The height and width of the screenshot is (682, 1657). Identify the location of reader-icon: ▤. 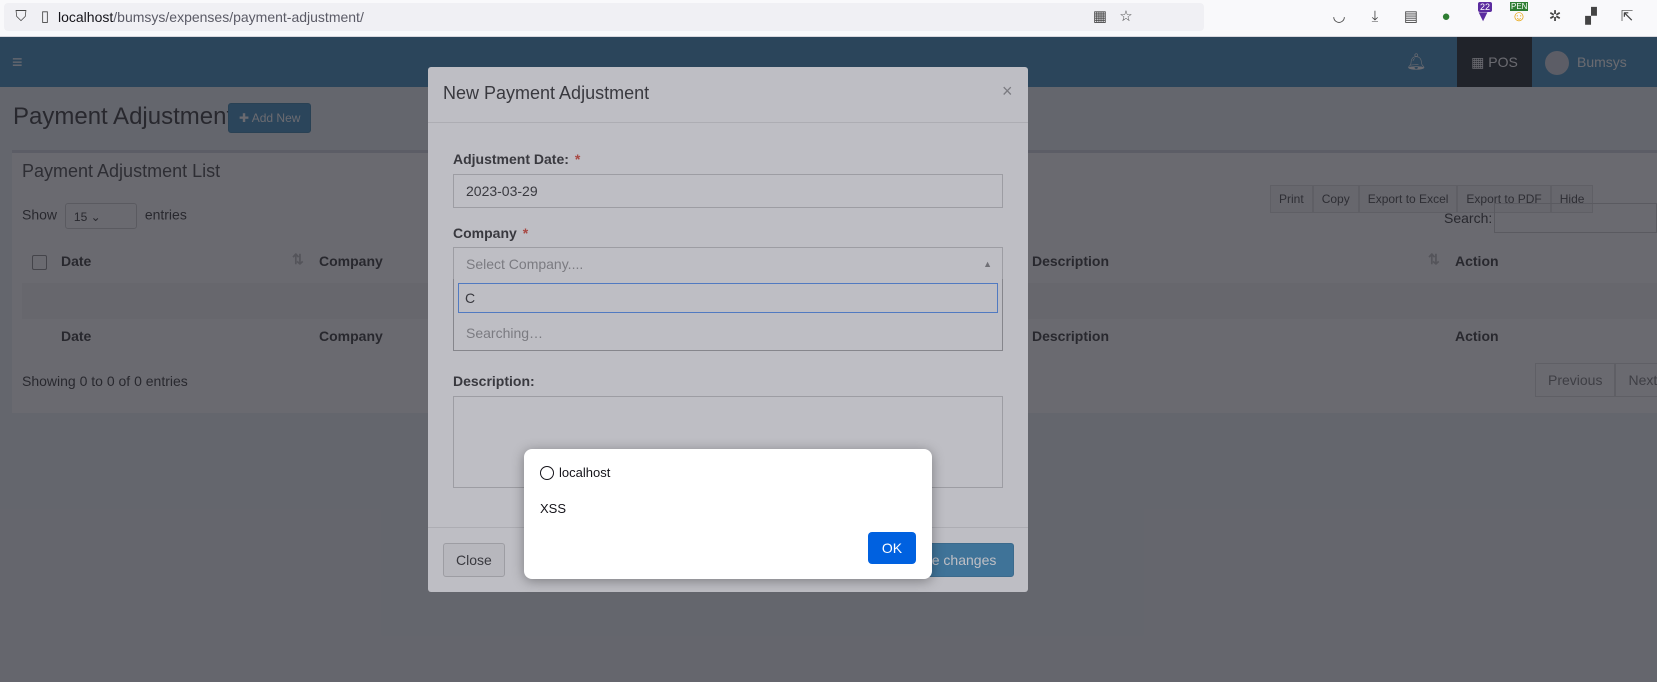
(1411, 17).